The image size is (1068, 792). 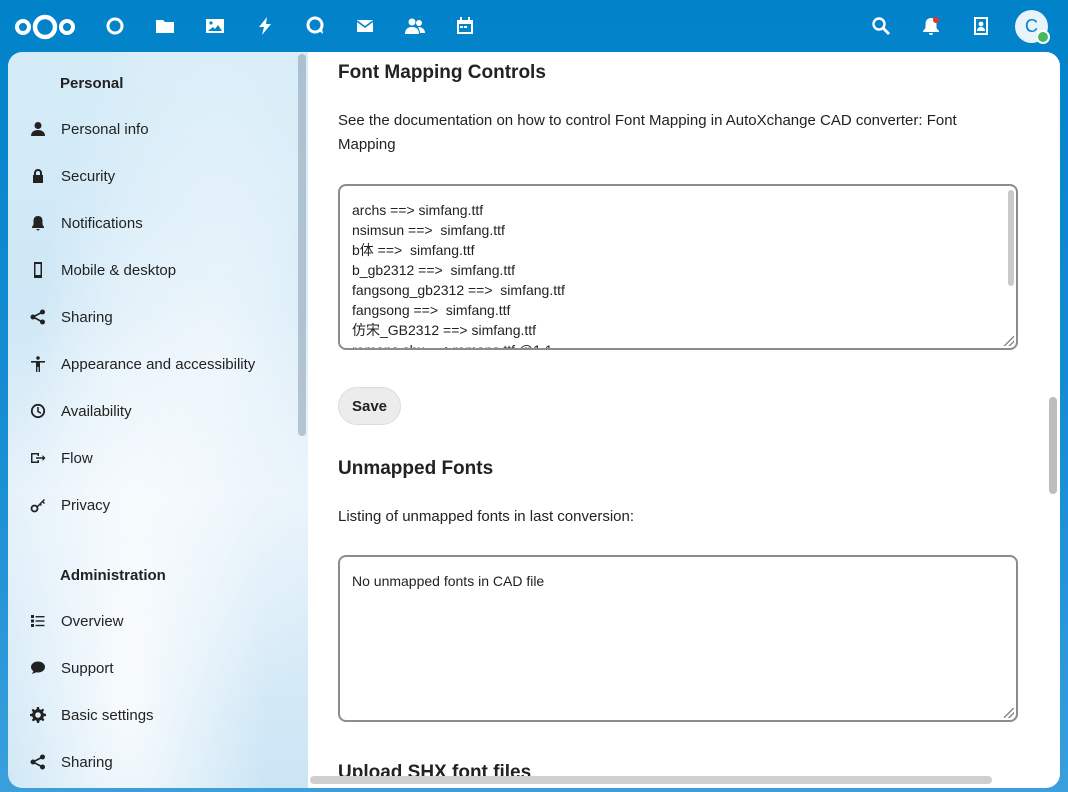 What do you see at coordinates (981, 26) in the screenshot?
I see `contacts-menu-icon` at bounding box center [981, 26].